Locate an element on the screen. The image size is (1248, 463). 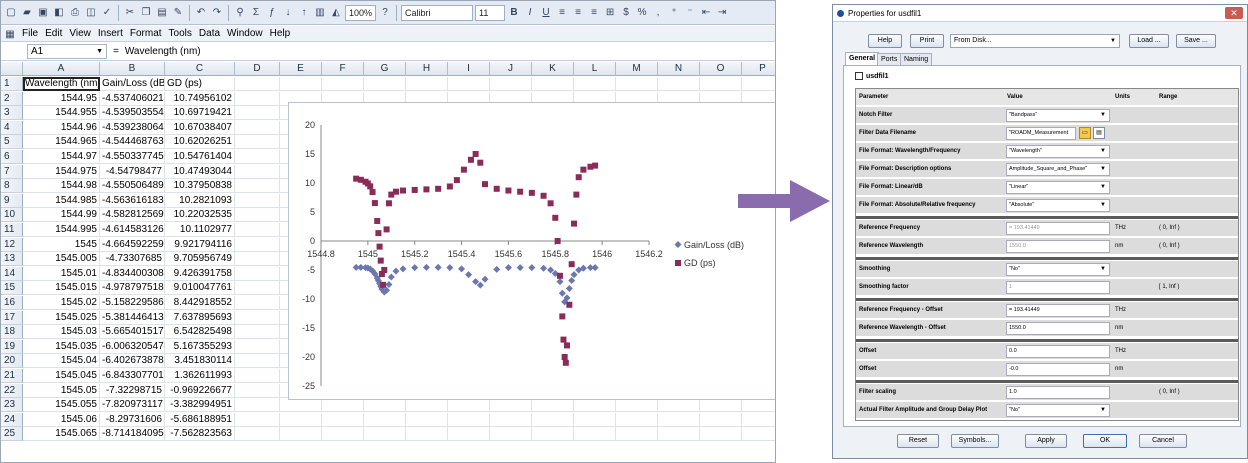
zoom-select: 100% is located at coordinates (361, 12).